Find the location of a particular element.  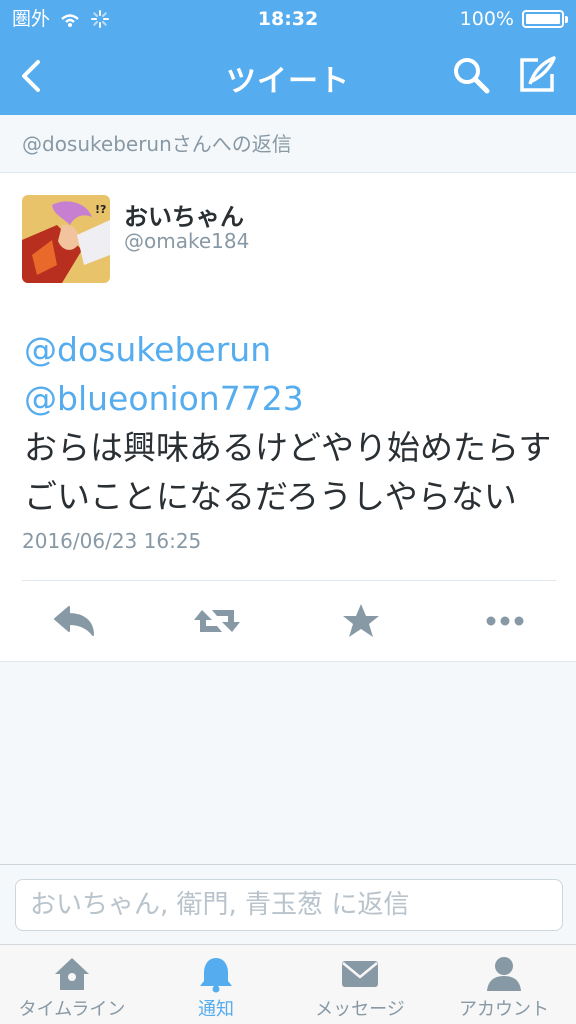

tab-label: アカウント is located at coordinates (504, 1009).